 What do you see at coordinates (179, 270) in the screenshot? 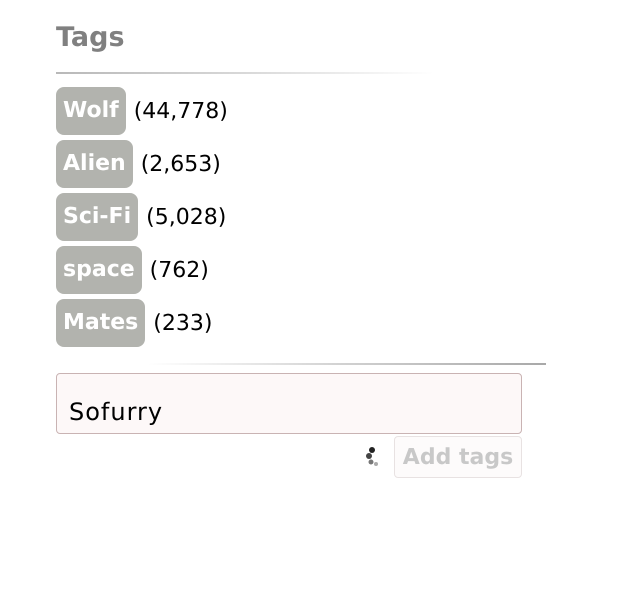
I see `tag-count: (762)` at bounding box center [179, 270].